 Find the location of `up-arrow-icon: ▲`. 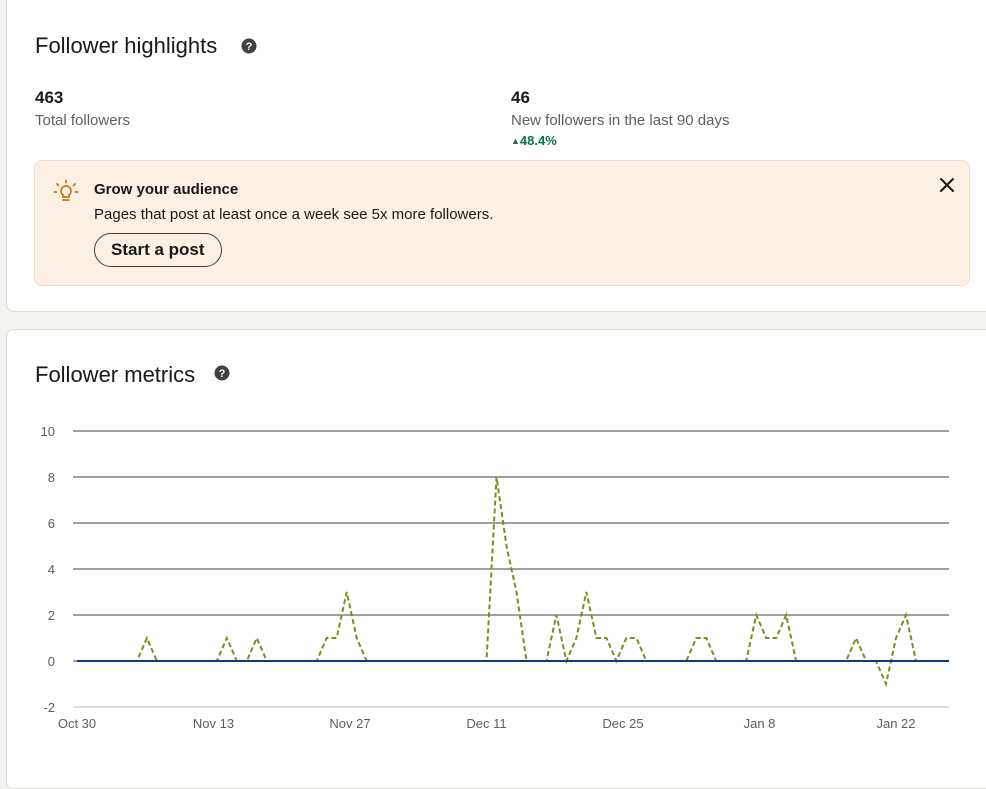

up-arrow-icon: ▲ is located at coordinates (515, 141).